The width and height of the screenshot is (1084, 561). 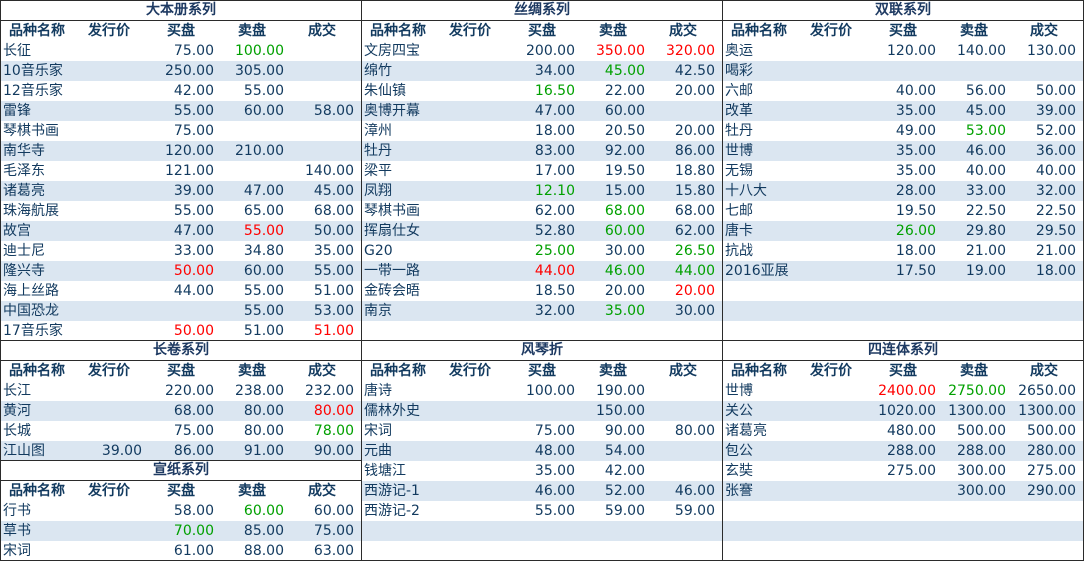 I want to click on cell-name: 奥博开幕, so click(x=392, y=111).